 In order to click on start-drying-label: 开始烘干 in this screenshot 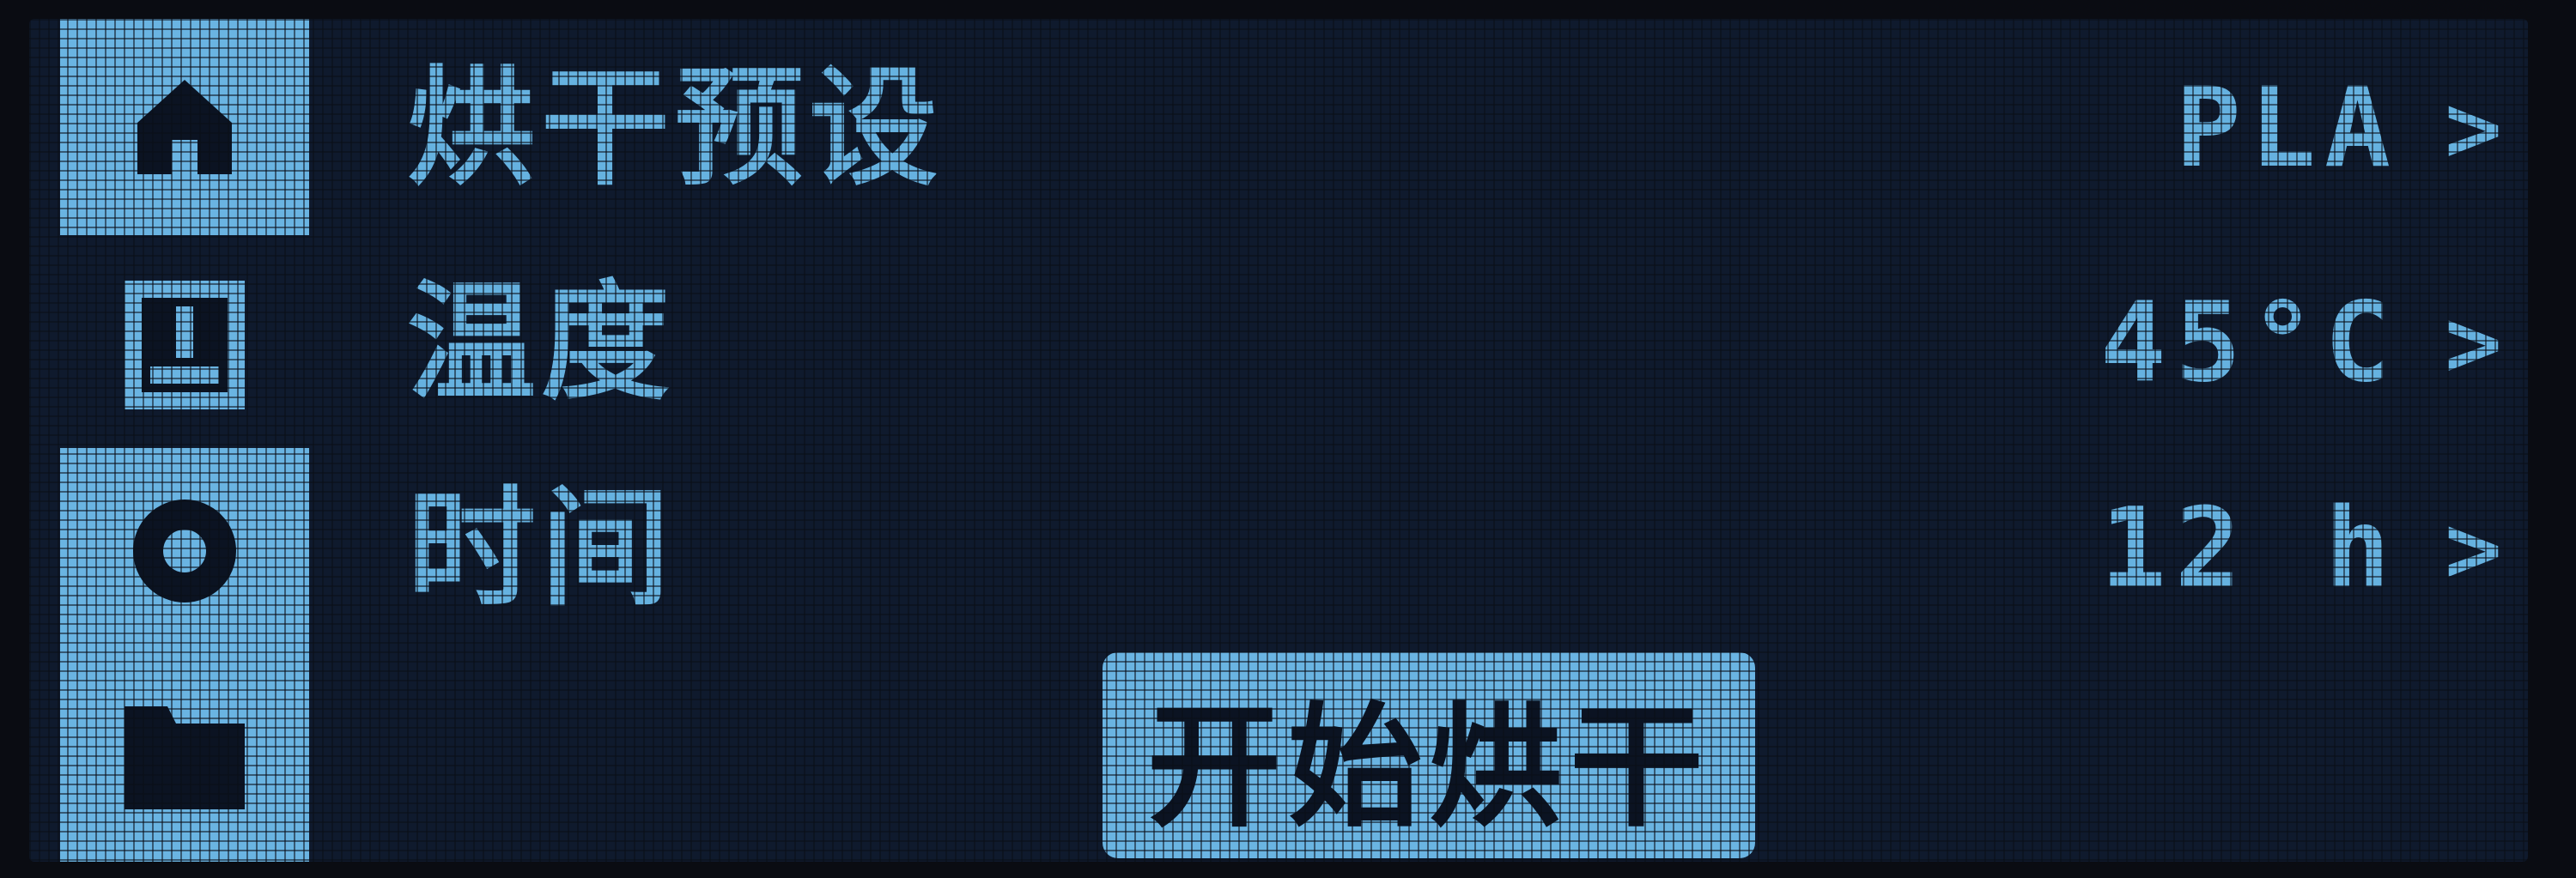, I will do `click(1429, 767)`.